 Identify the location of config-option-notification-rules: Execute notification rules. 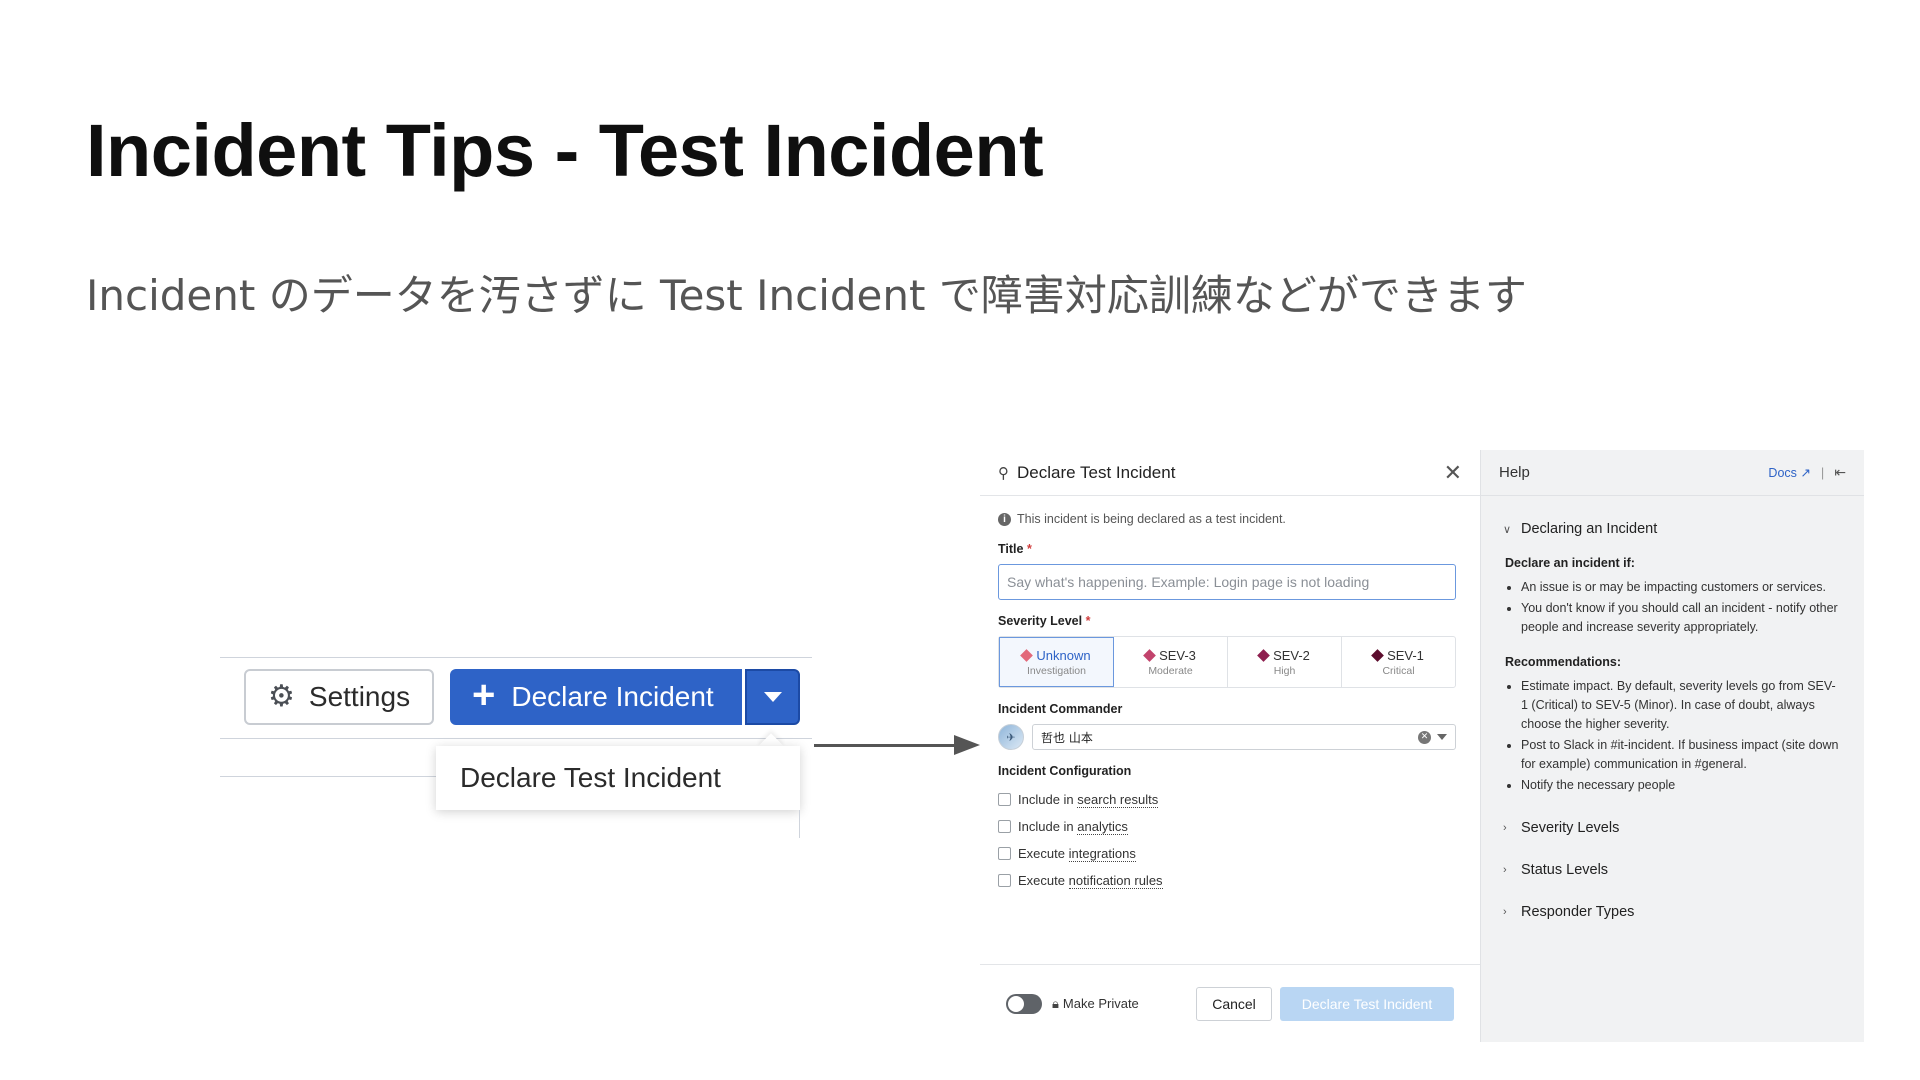
(1230, 880).